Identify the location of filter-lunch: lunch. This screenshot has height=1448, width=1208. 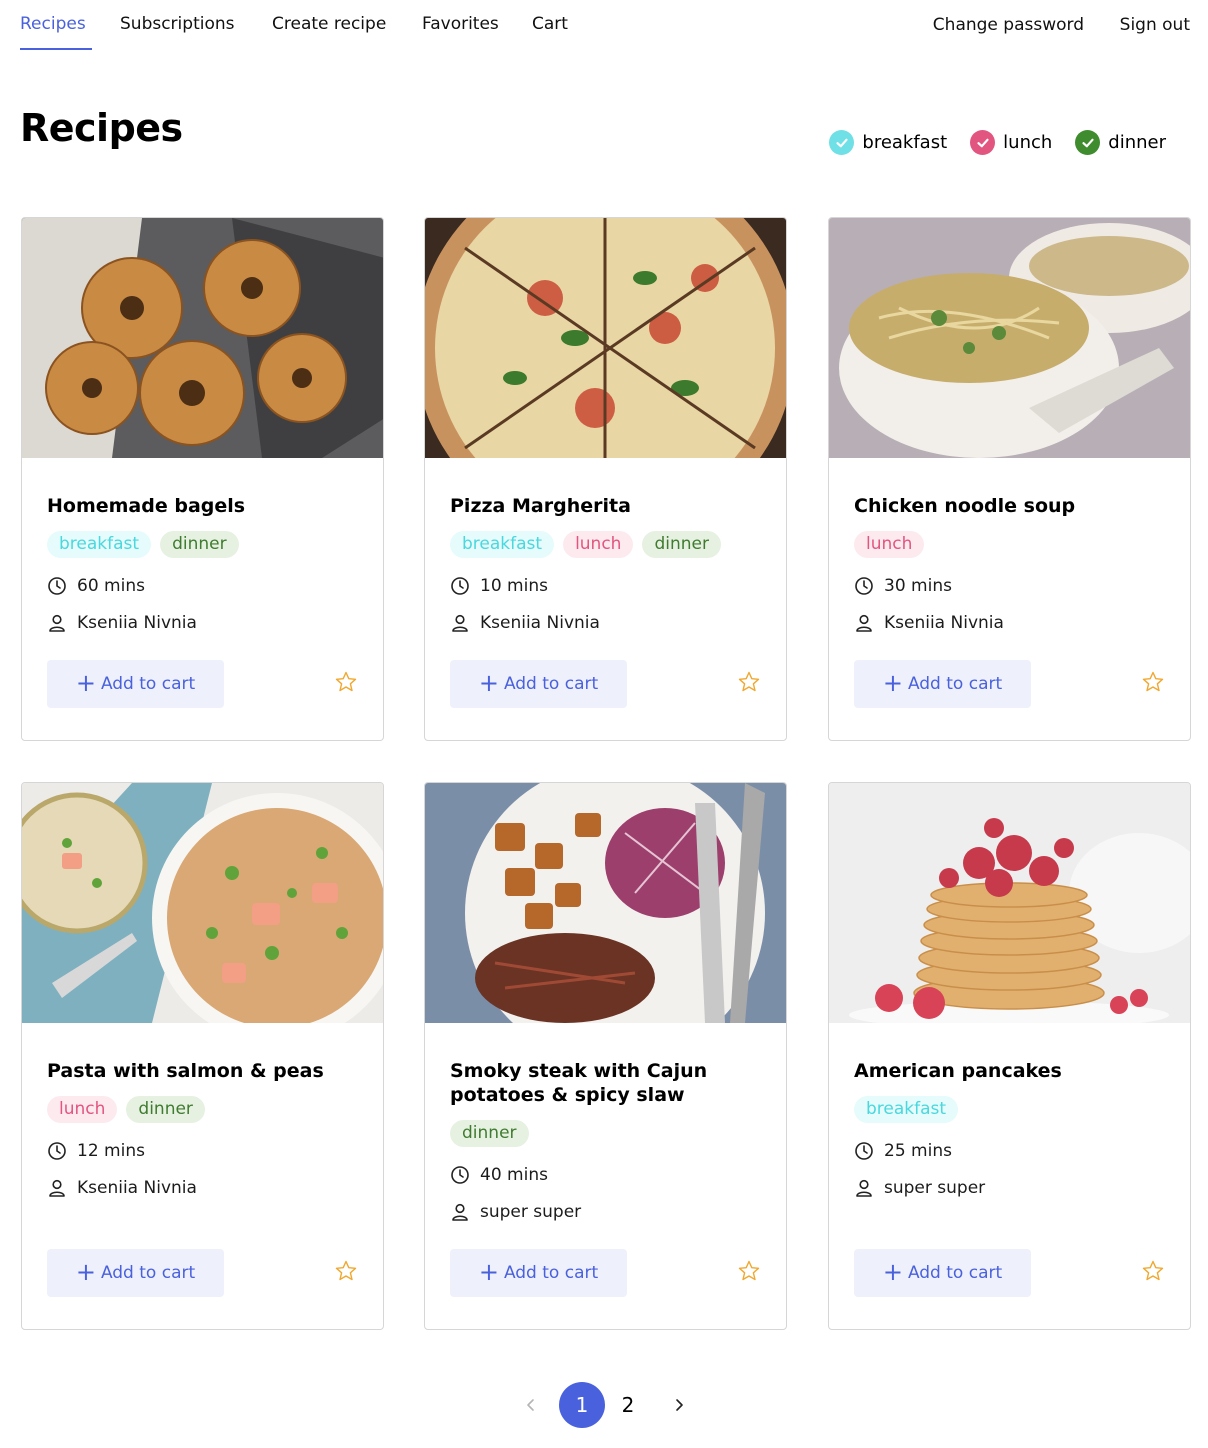
(1011, 142).